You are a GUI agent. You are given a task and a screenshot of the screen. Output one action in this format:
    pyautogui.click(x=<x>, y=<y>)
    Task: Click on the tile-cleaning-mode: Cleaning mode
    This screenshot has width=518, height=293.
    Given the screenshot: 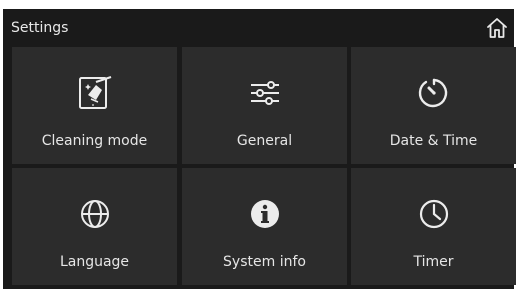 What is the action you would take?
    pyautogui.click(x=94, y=105)
    